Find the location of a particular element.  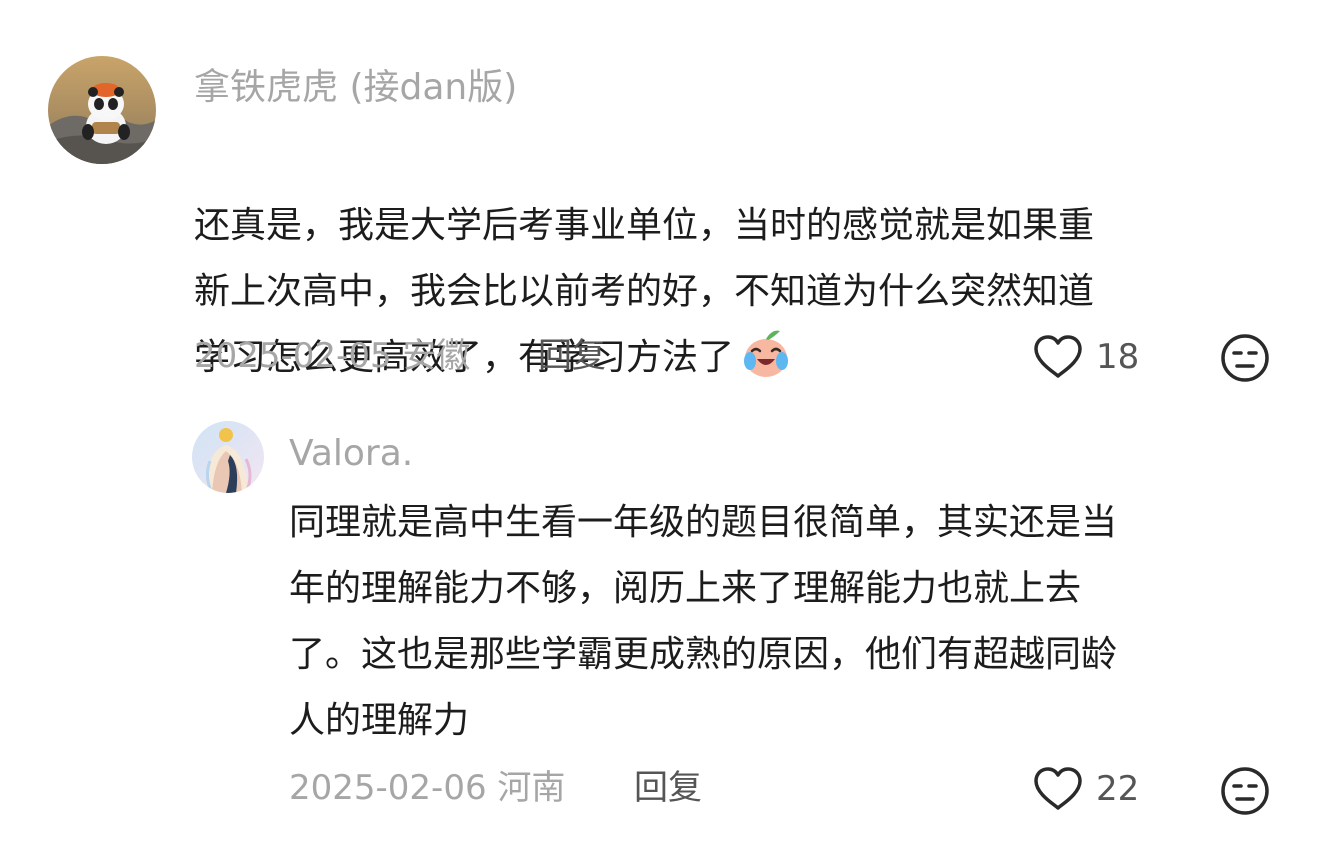

reply-like-button: 22 is located at coordinates (1085, 789).